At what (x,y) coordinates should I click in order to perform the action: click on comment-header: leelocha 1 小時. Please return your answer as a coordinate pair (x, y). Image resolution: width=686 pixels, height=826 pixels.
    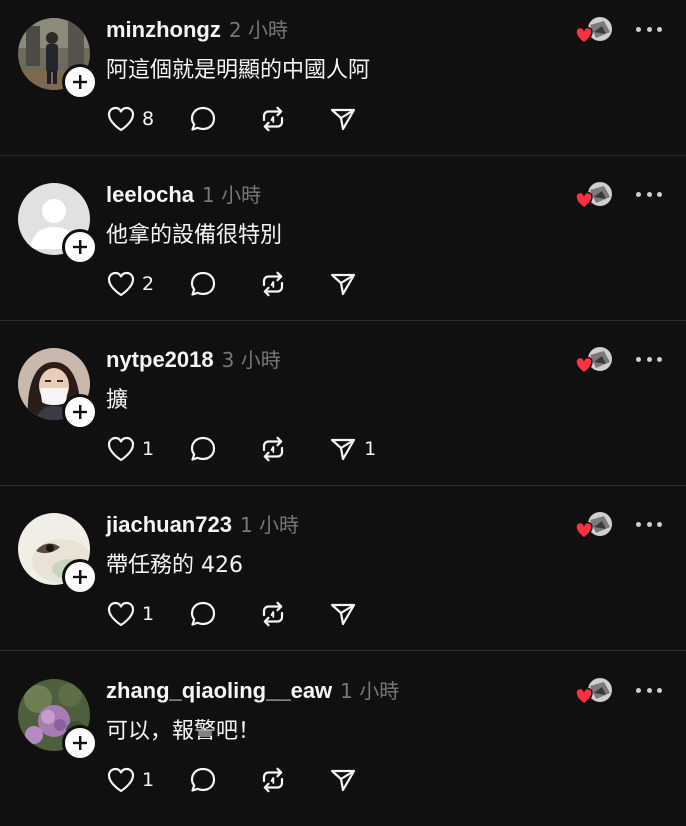
    Looking at the image, I should click on (183, 194).